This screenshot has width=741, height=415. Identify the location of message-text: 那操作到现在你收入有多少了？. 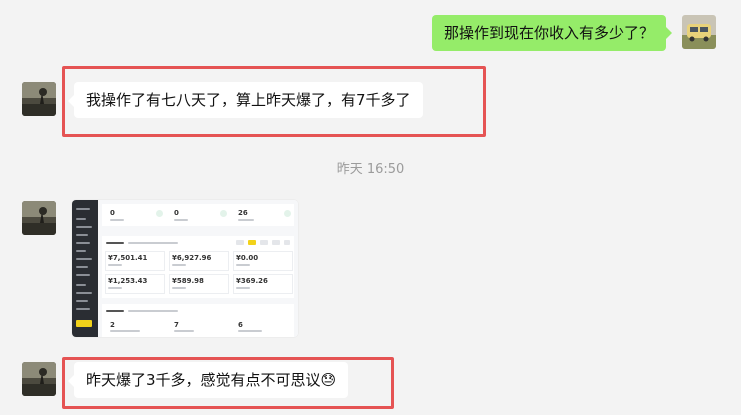
(548, 33).